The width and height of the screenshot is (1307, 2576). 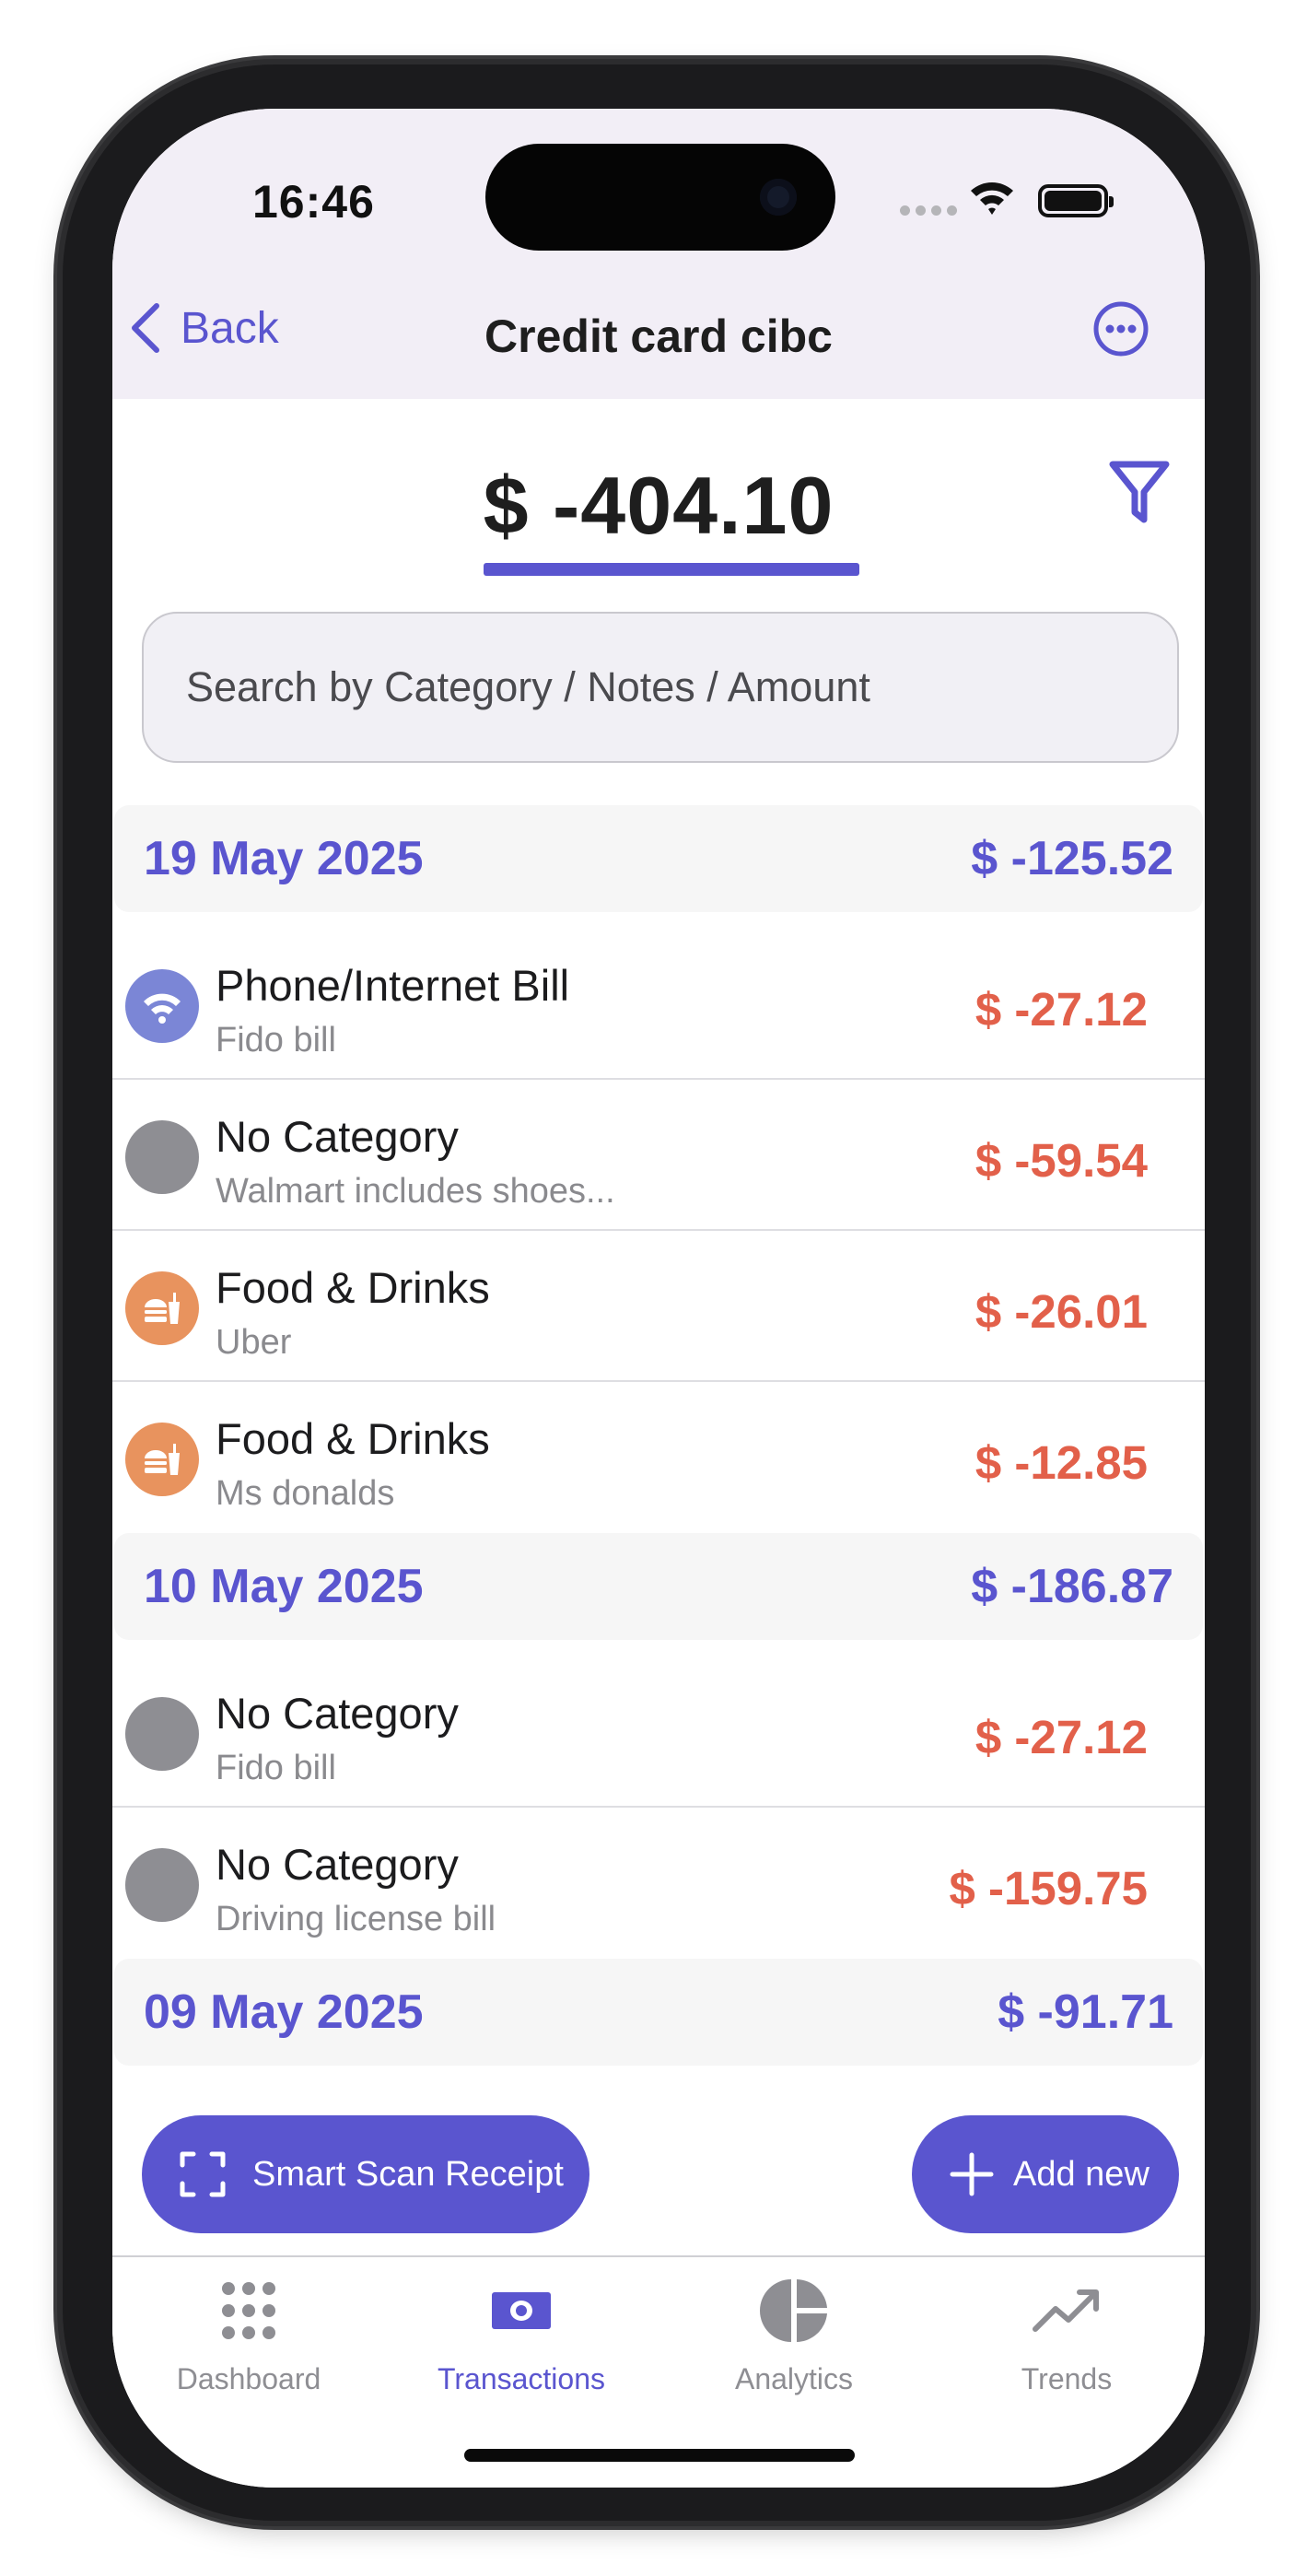 What do you see at coordinates (1061, 1160) in the screenshot?
I see `transaction-amount: $ -59.54` at bounding box center [1061, 1160].